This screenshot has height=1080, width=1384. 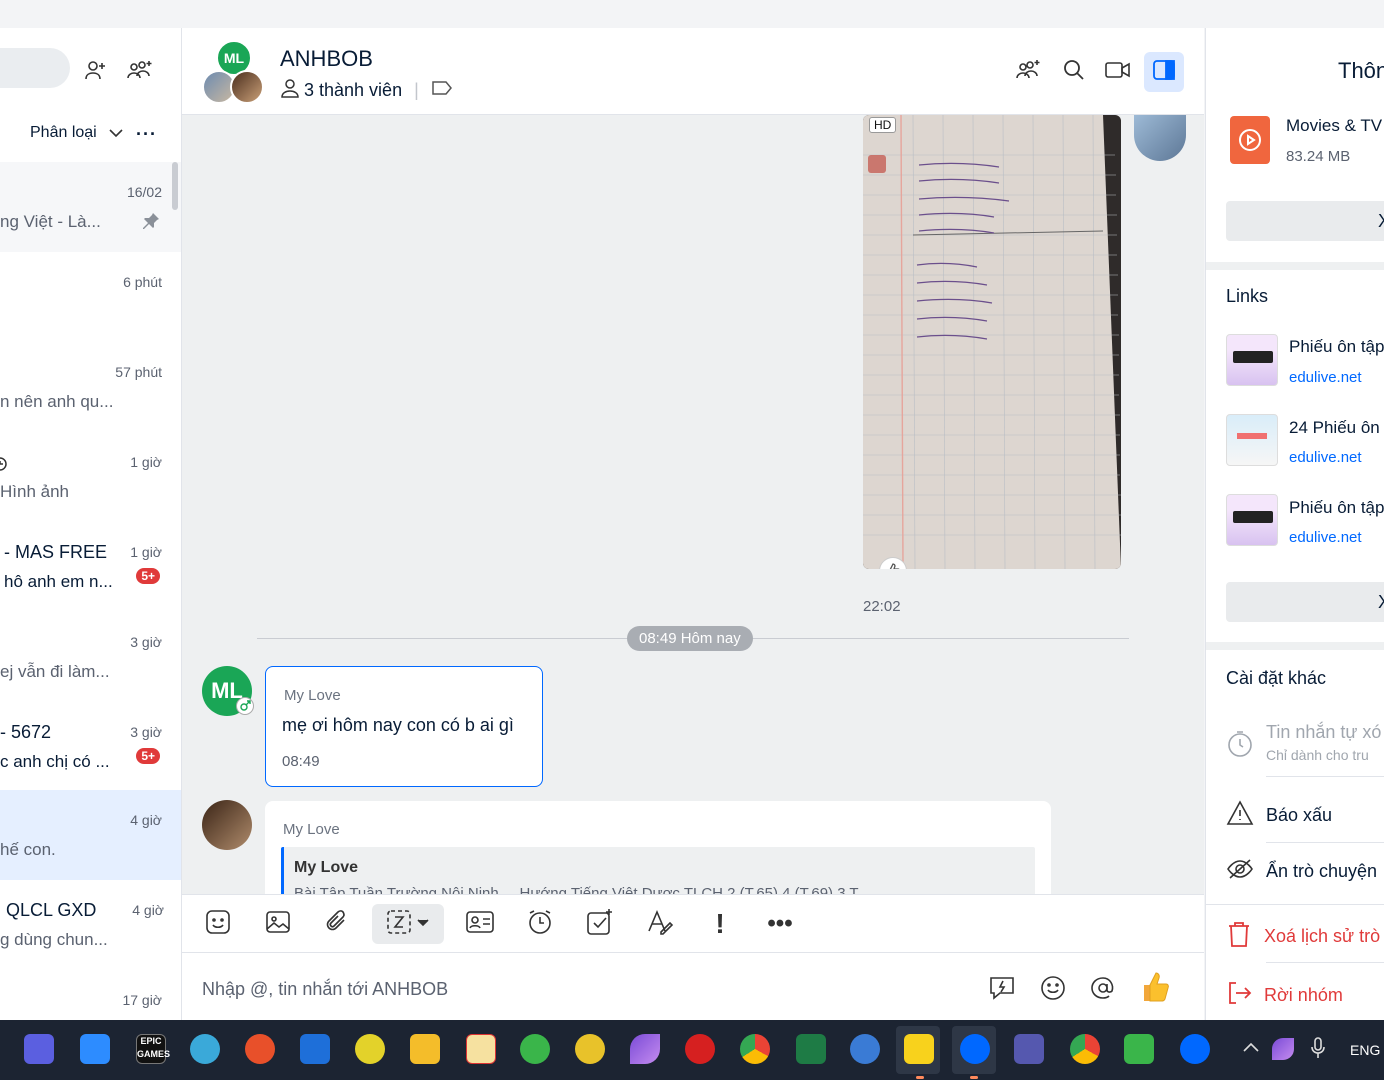 What do you see at coordinates (1283, 1049) in the screenshot?
I see `tray-feather-icon` at bounding box center [1283, 1049].